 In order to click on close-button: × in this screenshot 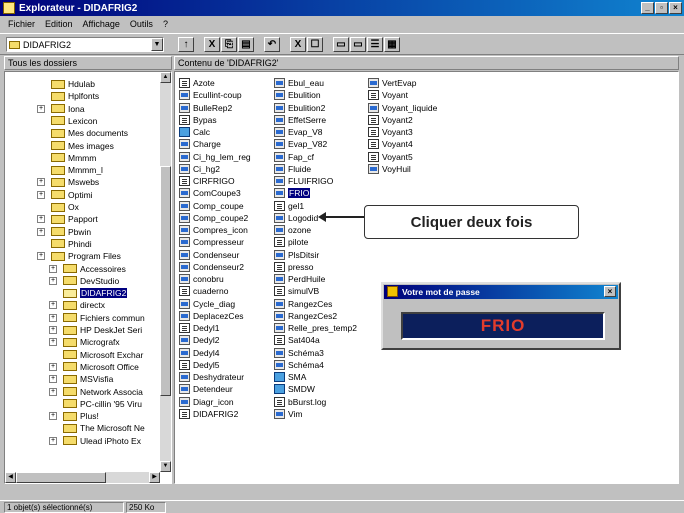, I will do `click(675, 8)`.